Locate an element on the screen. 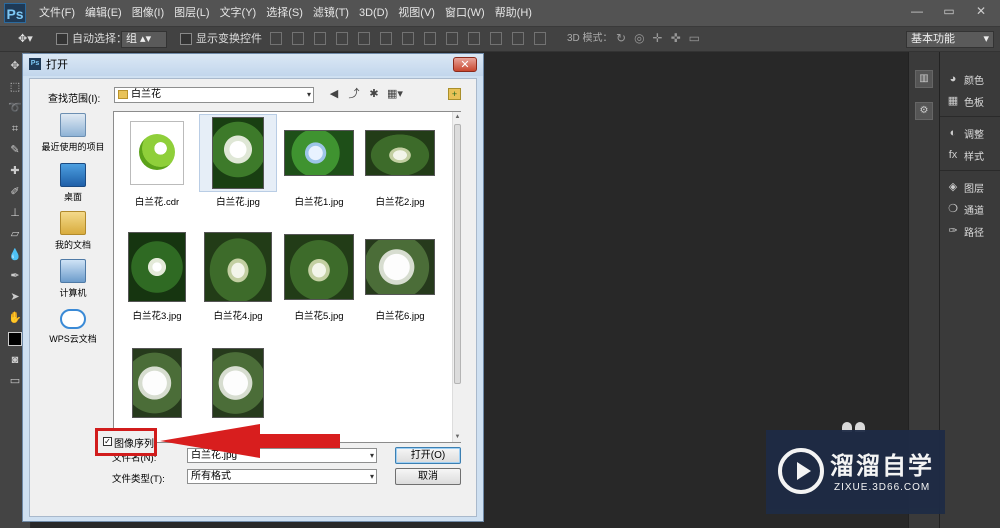 This screenshot has height=528, width=1000. screen-mode-icon: ▭ is located at coordinates (15, 381).